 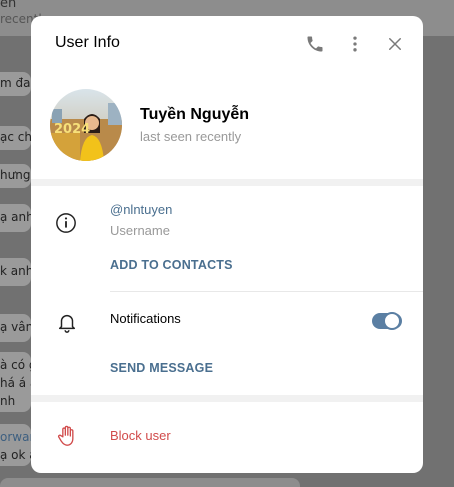 I want to click on message-fragment: à có g, so click(x=15, y=365).